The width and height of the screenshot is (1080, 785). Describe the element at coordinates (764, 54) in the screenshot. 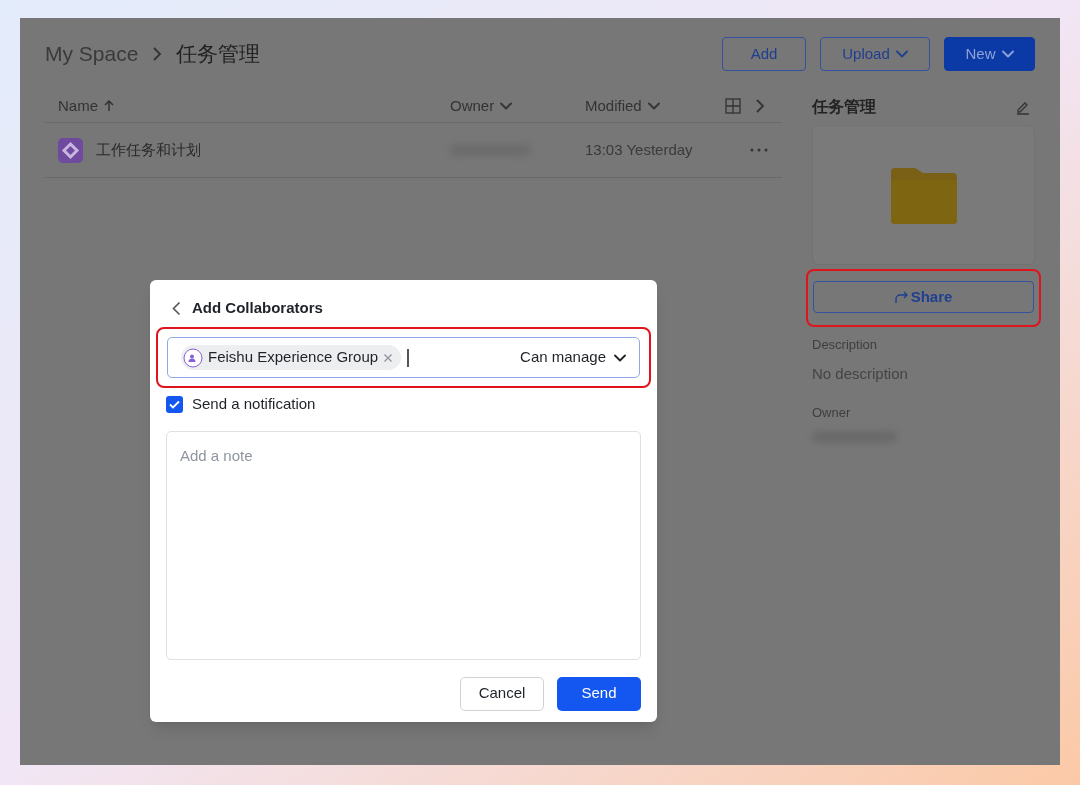

I see `toolbar-button: Add` at that location.